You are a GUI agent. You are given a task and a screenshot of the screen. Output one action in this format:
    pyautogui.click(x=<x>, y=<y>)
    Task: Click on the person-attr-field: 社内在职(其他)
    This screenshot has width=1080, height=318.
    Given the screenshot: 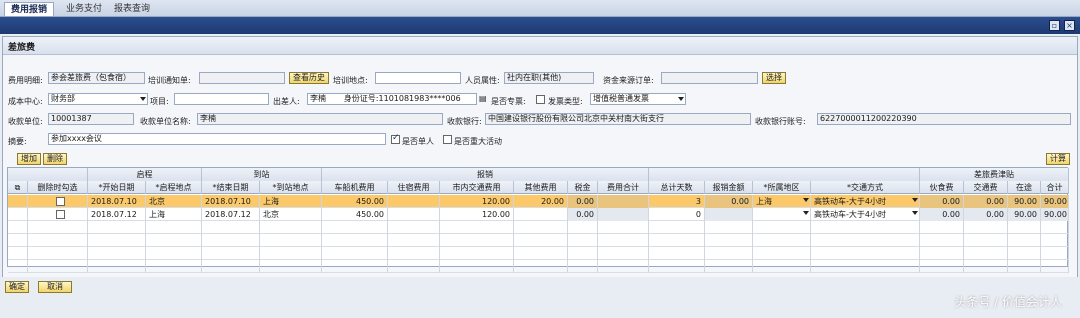 What is the action you would take?
    pyautogui.click(x=549, y=78)
    